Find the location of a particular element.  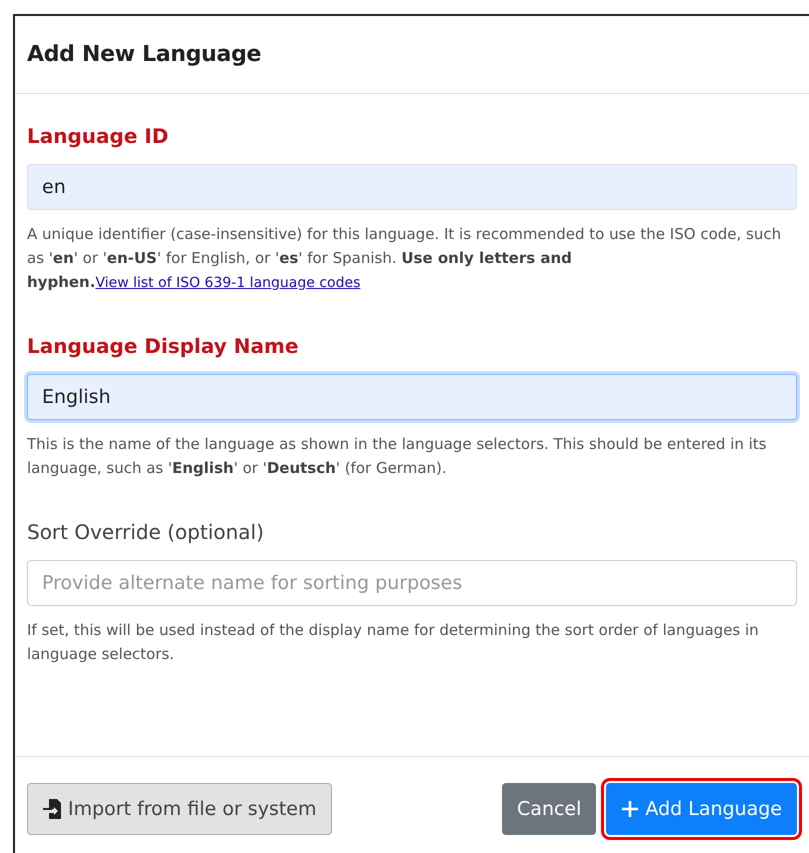

help-text: If set, this will be used instead of the display name for determining the sort order of languages in language selectors. is located at coordinates (393, 643).